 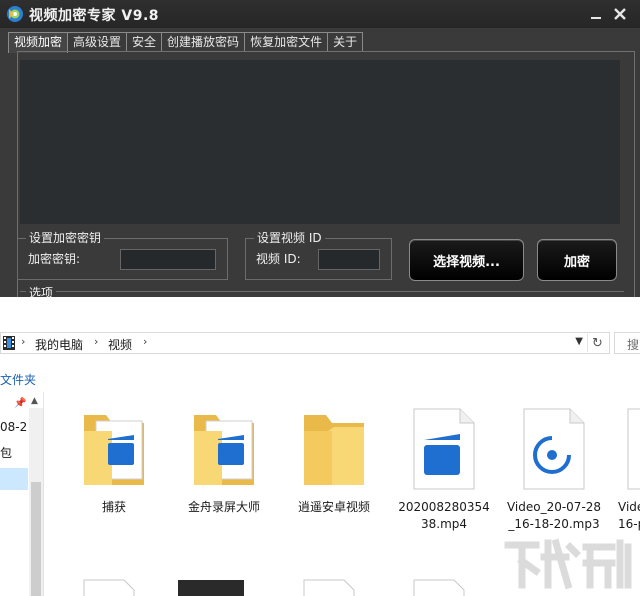 What do you see at coordinates (223, 507) in the screenshot?
I see `file-label: 金舟录屏大师` at bounding box center [223, 507].